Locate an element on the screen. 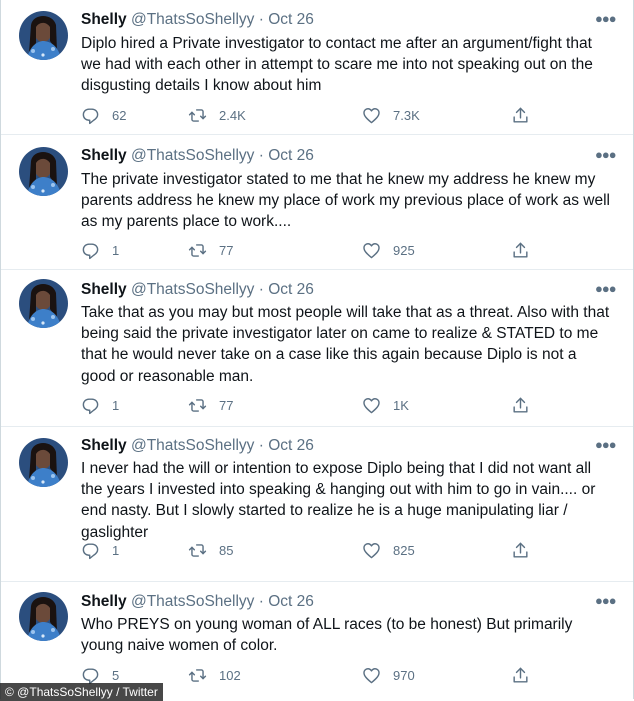 The image size is (634, 701). reply-count: 62 is located at coordinates (119, 115).